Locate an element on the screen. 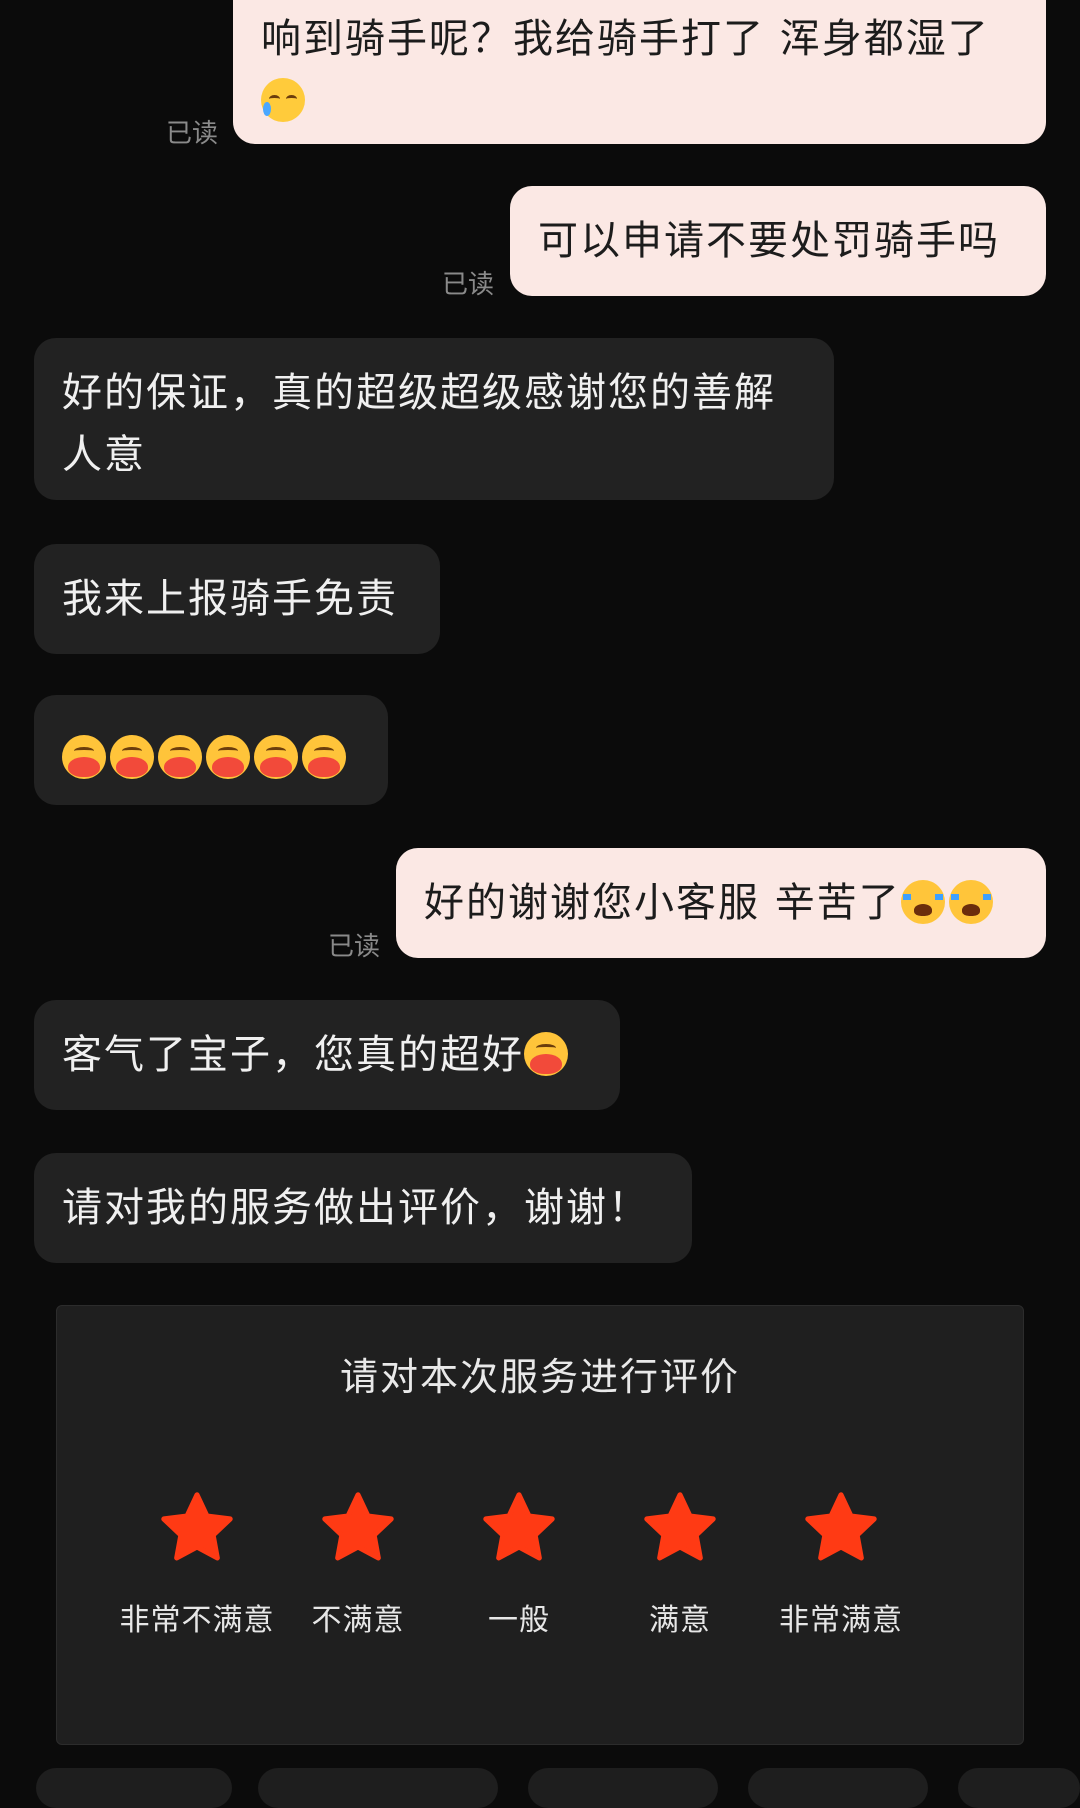 The image size is (1080, 1808). rating-option-dissatisfied: 不满意 is located at coordinates (358, 1565).